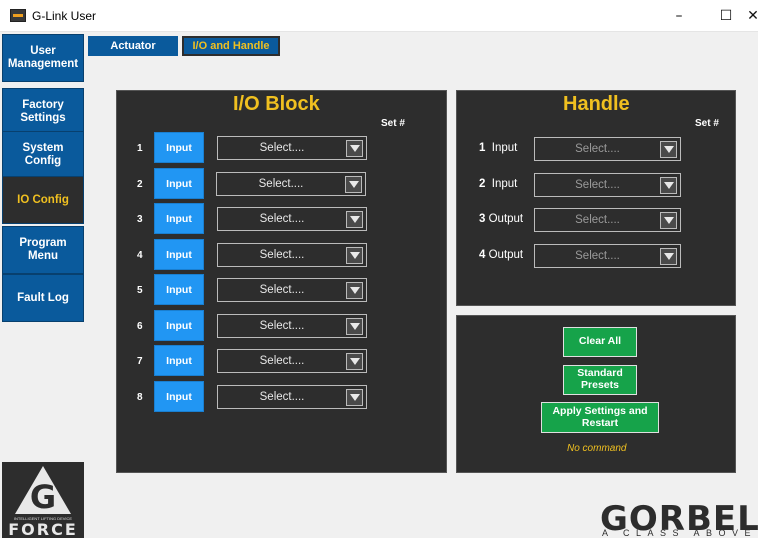  I want to click on tab-actuator: Actuator, so click(133, 46).